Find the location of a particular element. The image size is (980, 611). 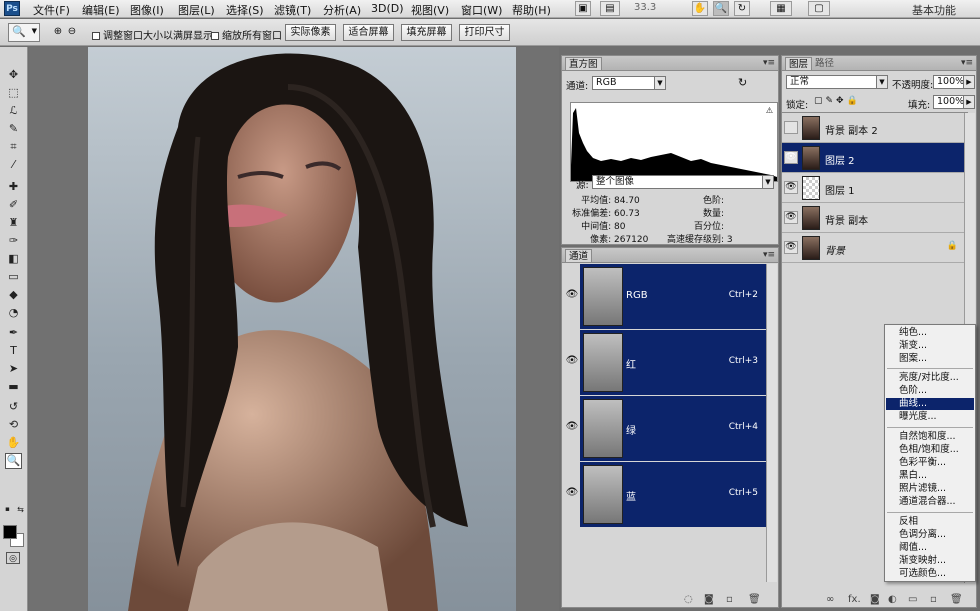

layer-row: 👁 背景 🔒 is located at coordinates (875, 248).